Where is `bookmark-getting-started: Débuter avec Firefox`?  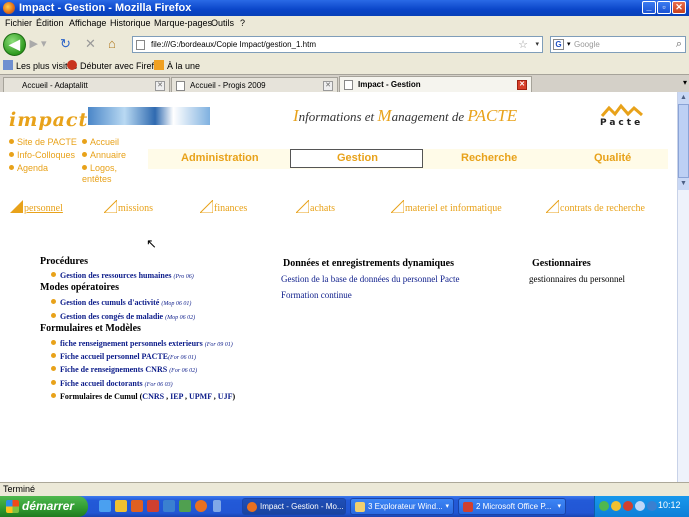
bookmark-getting-started: Débuter avec Firefox is located at coordinates (115, 65).